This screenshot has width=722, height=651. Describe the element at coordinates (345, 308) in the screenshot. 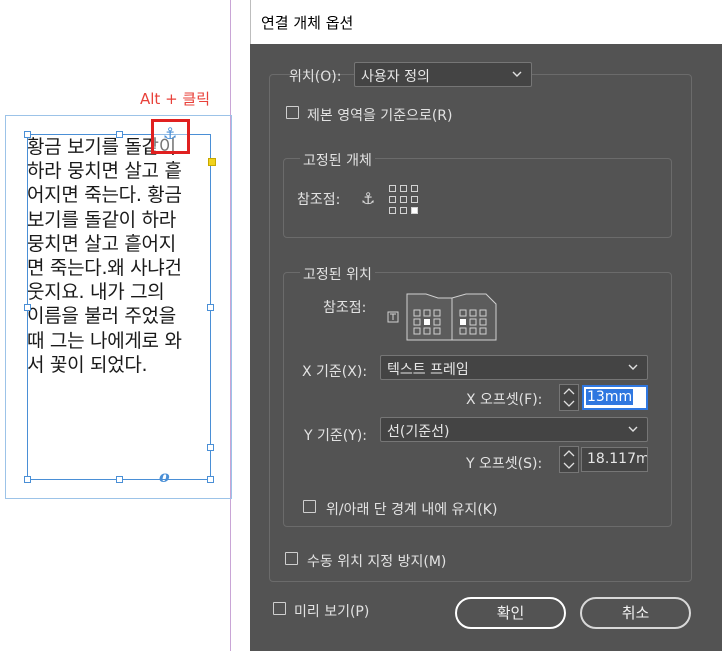

I see `anchored-position-ref-label: 참조점:` at that location.